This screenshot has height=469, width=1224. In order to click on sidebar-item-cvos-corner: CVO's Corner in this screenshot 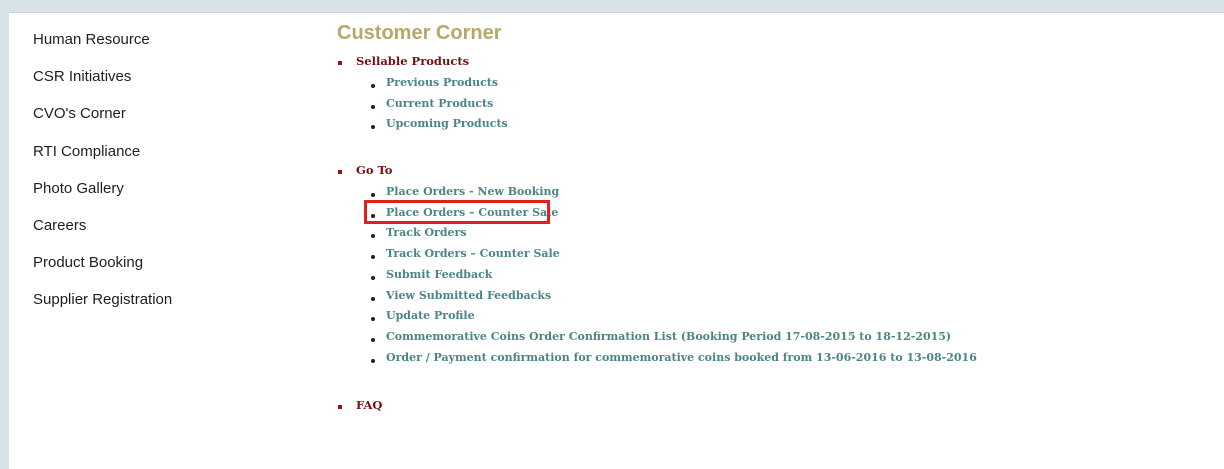, I will do `click(163, 122)`.